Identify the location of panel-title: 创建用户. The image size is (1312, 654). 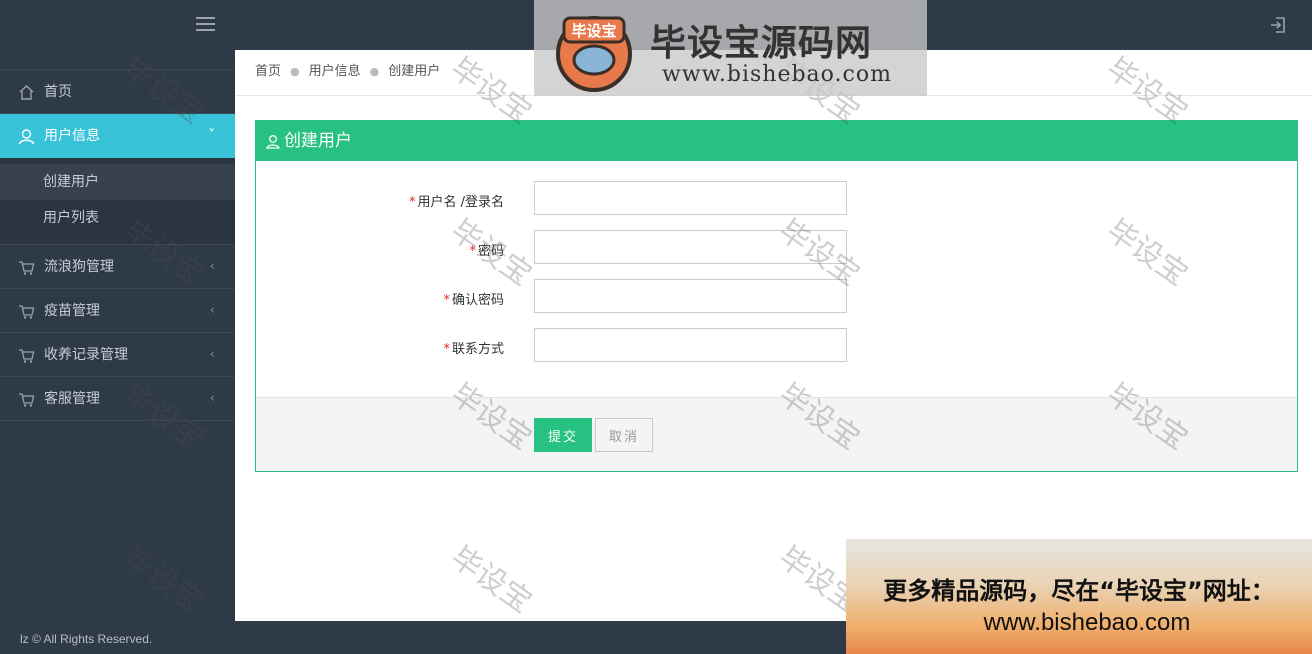
(318, 141).